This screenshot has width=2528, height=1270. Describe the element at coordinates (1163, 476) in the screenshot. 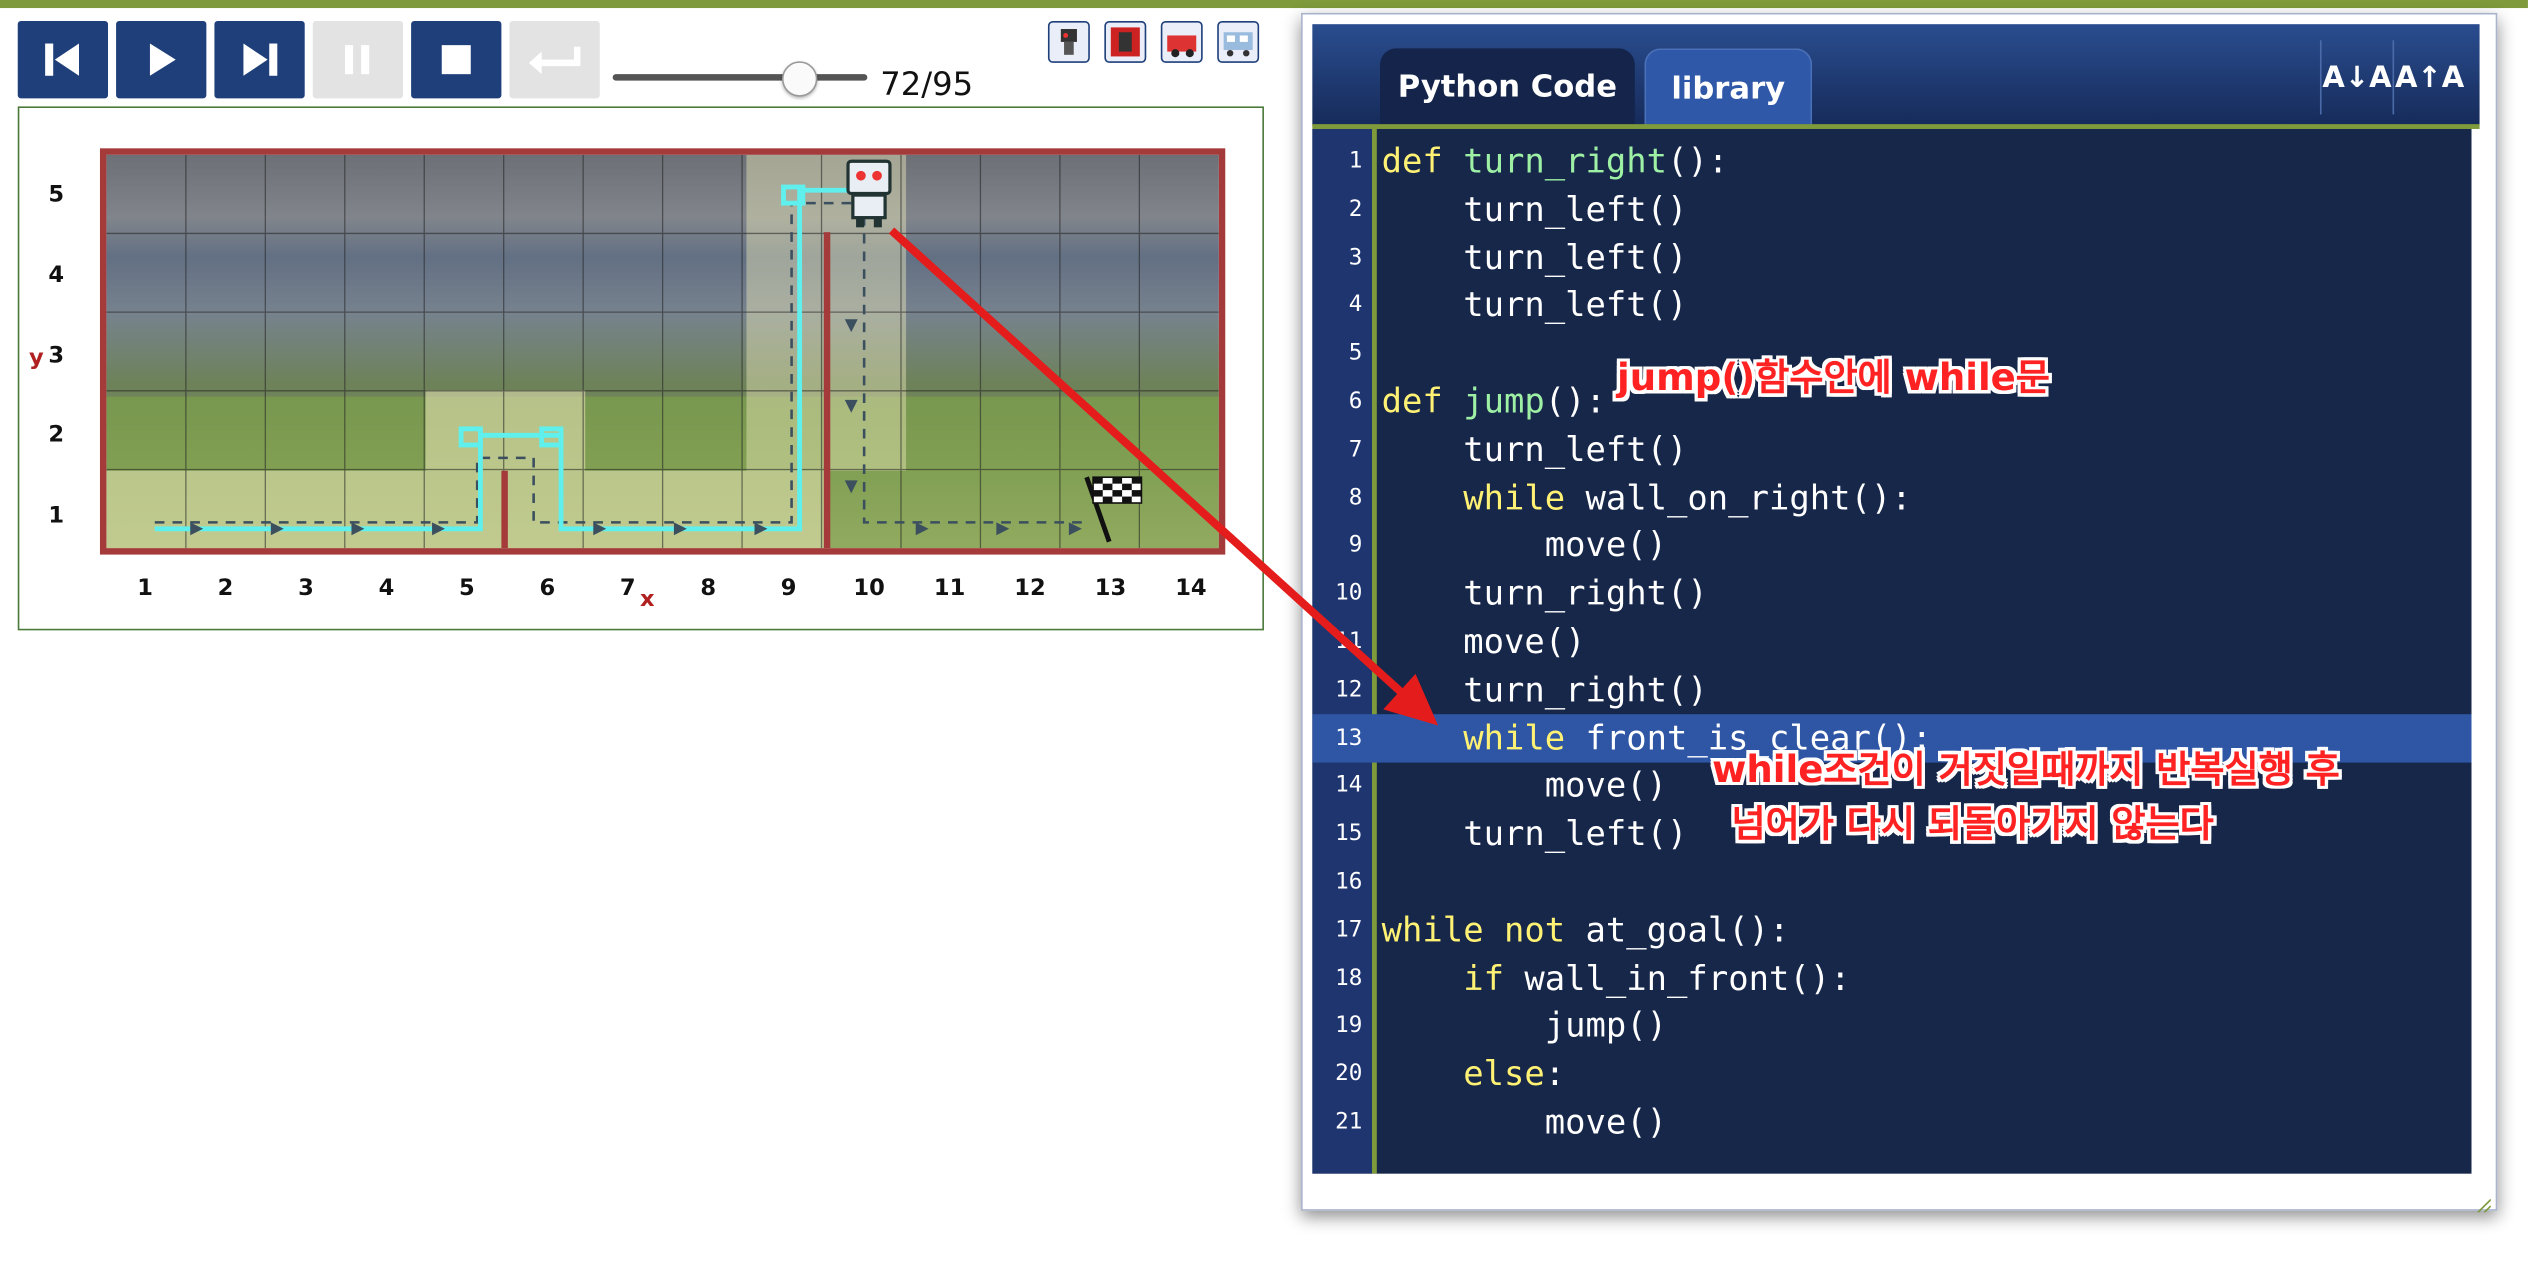

I see `annotation-arrow` at that location.